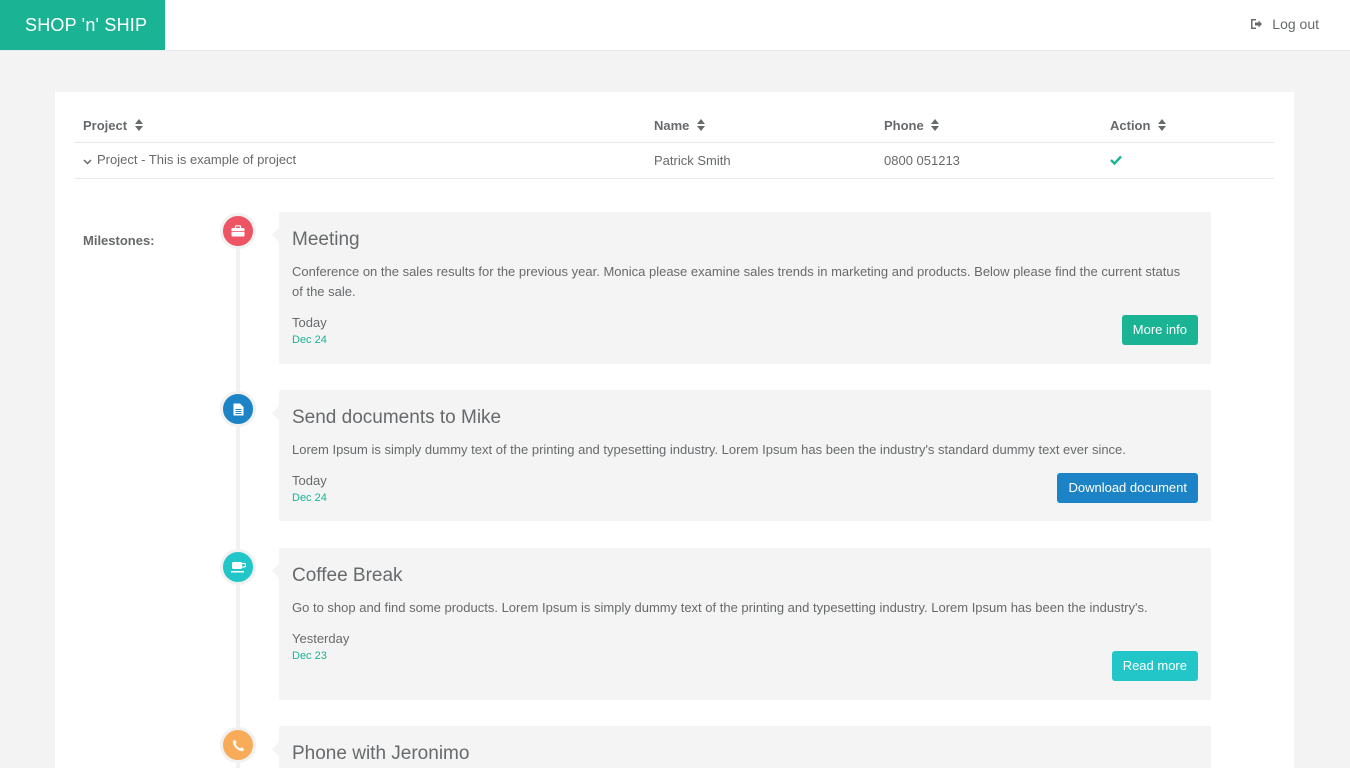 The height and width of the screenshot is (768, 1350). I want to click on name-cell: Patrick Smith, so click(761, 160).